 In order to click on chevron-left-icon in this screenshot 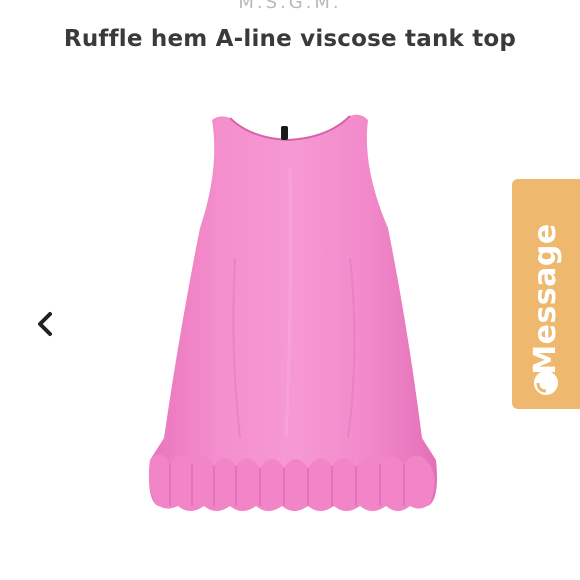, I will do `click(45, 324)`.